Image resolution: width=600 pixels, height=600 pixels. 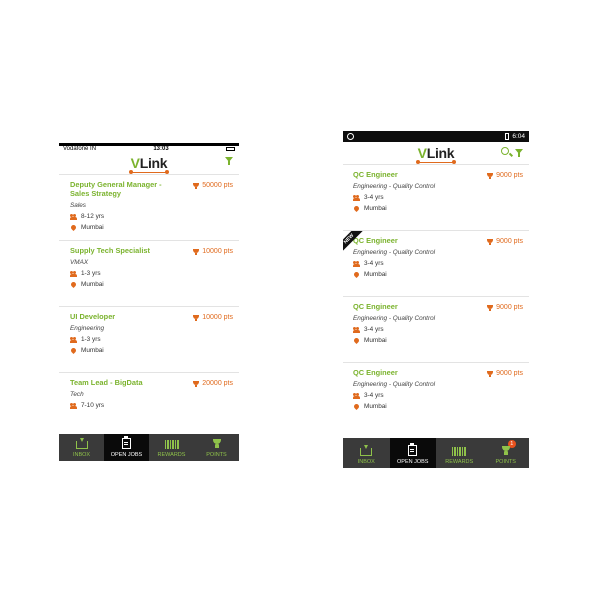 I want to click on job-experience: 8-12 yrs, so click(x=151, y=216).